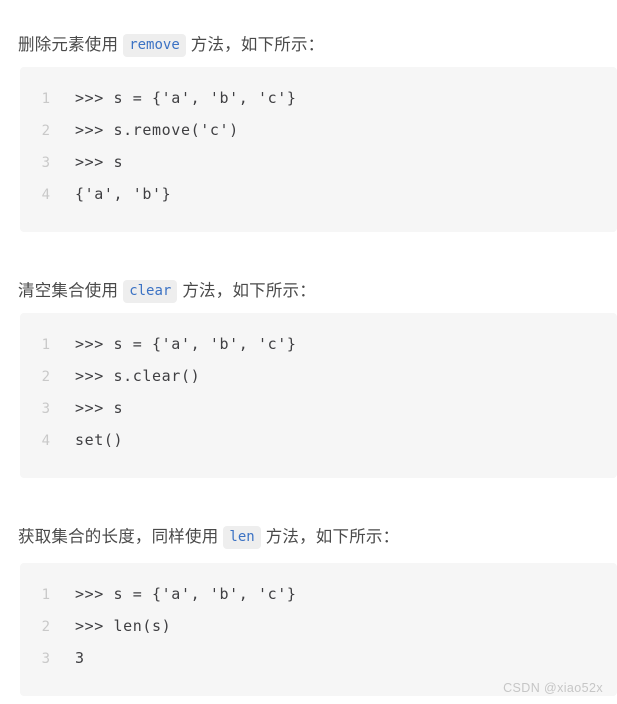  What do you see at coordinates (318, 201) in the screenshot?
I see `code-line: 4 {'a', 'b'}` at bounding box center [318, 201].